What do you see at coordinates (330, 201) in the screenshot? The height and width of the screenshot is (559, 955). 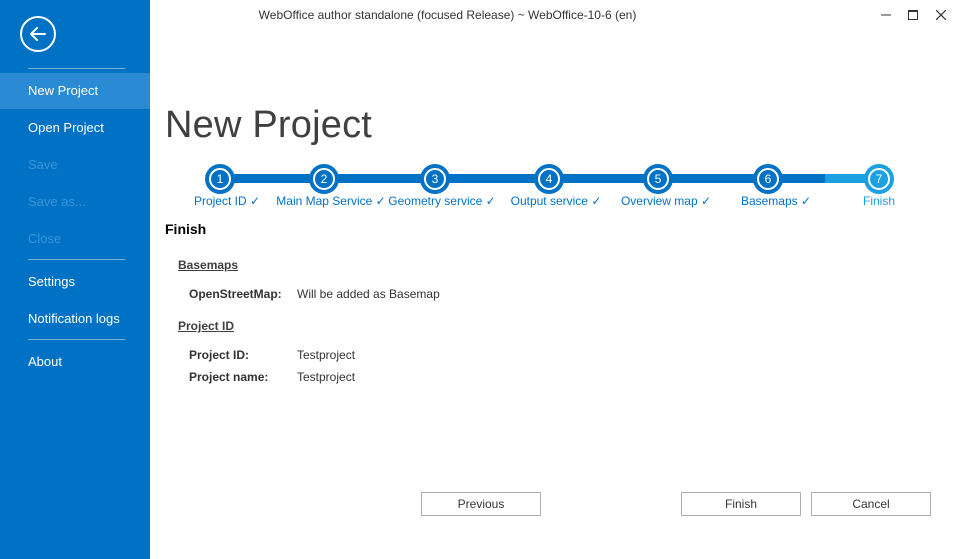 I see `step-label-main-map-service: Main Map Service ✓` at bounding box center [330, 201].